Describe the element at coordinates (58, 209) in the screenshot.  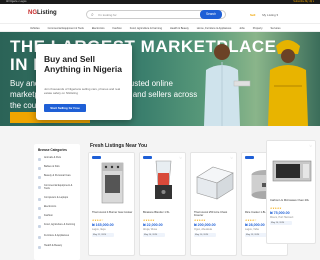
I see `sidebar-item: Electronics` at that location.